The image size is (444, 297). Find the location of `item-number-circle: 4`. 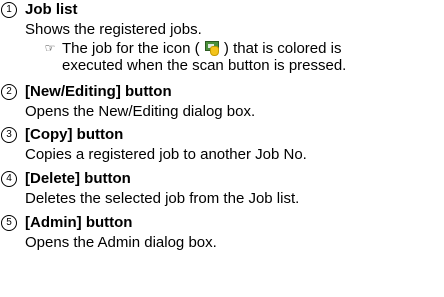

item-number-circle: 4 is located at coordinates (9, 179).